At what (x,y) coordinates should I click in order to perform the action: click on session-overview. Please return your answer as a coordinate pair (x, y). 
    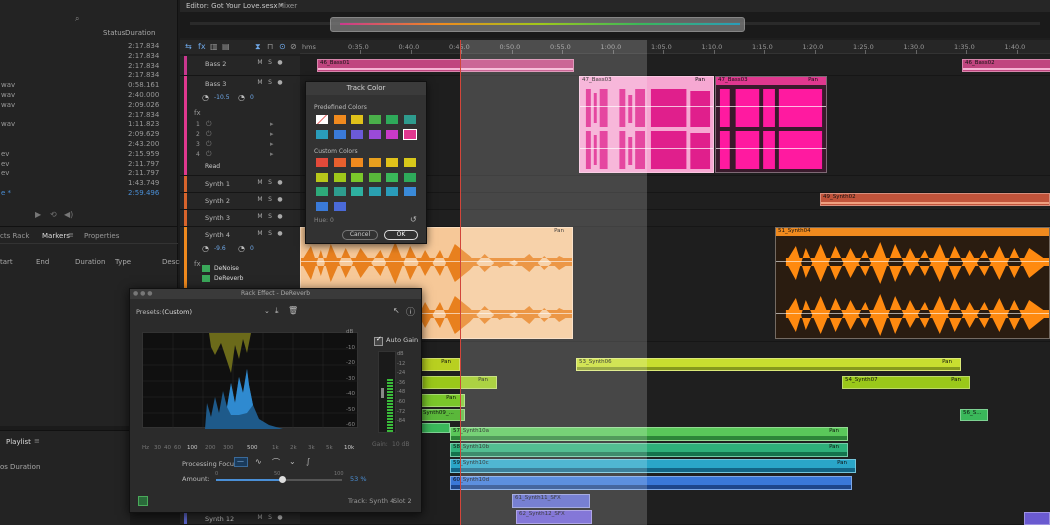
    Looking at the image, I should click on (615, 25).